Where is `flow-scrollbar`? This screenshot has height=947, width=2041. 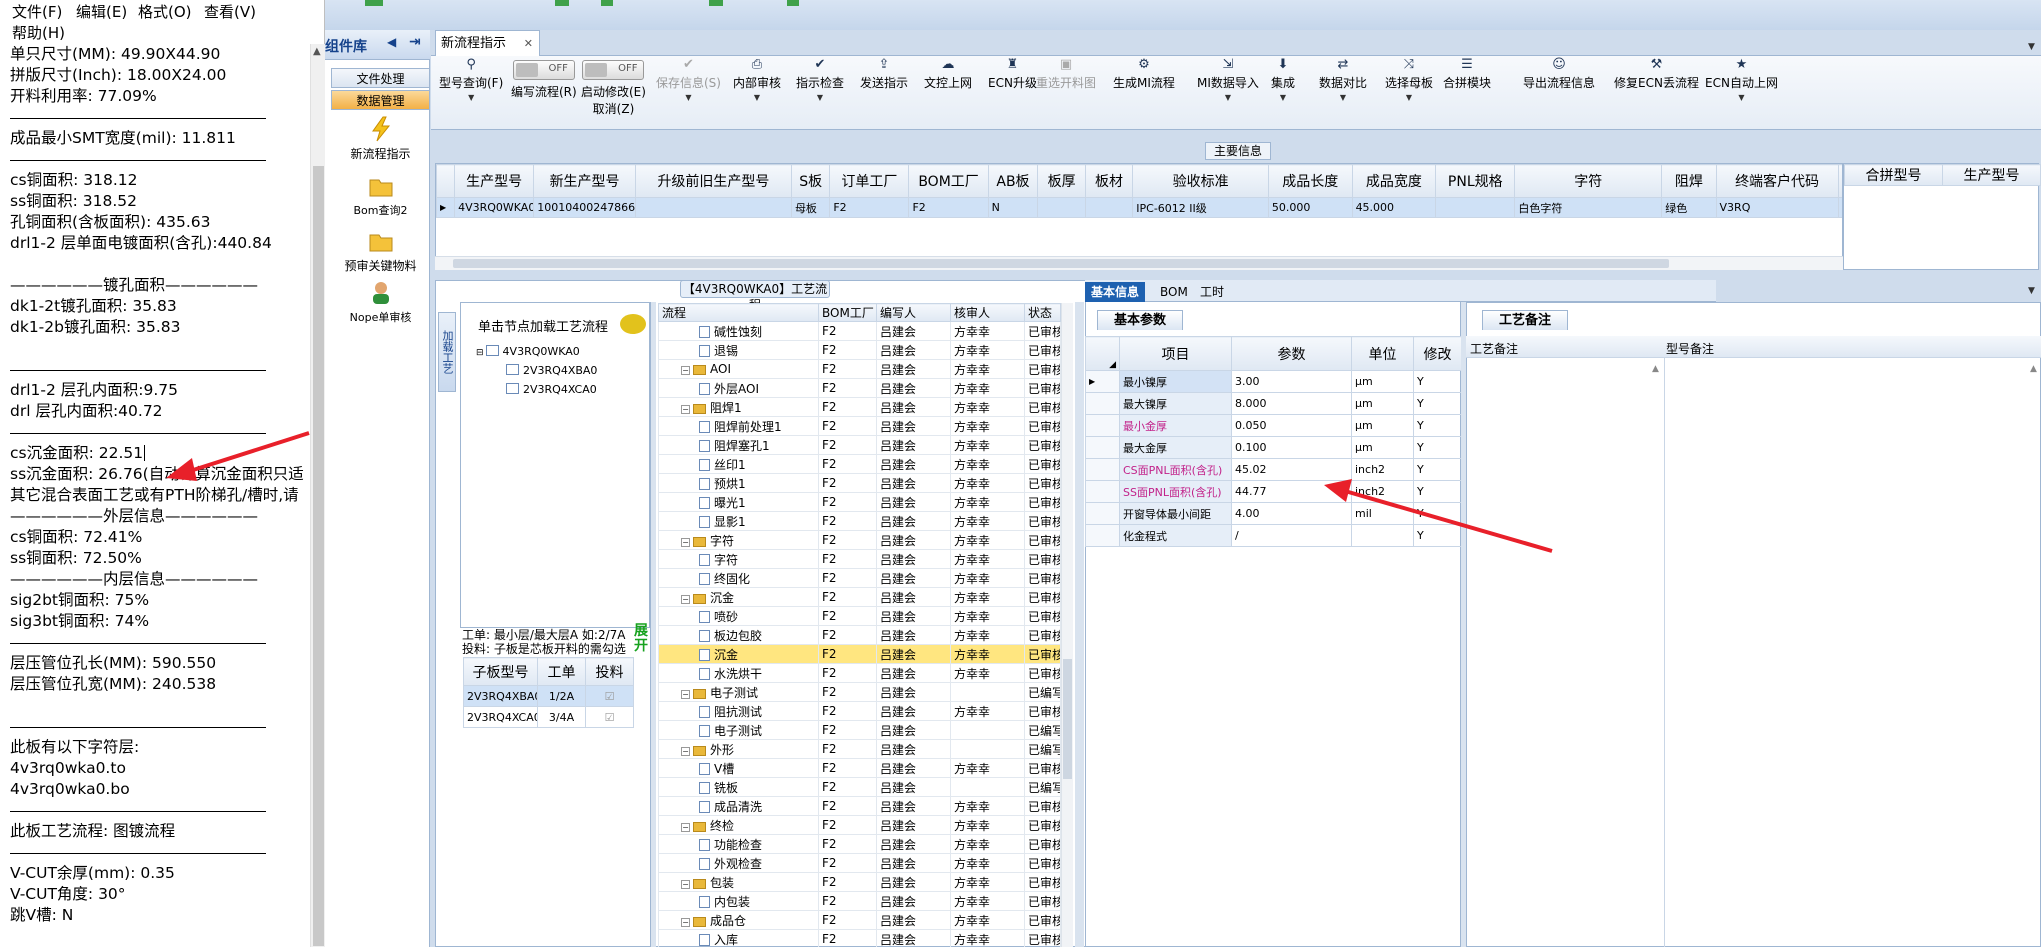
flow-scrollbar is located at coordinates (1067, 625).